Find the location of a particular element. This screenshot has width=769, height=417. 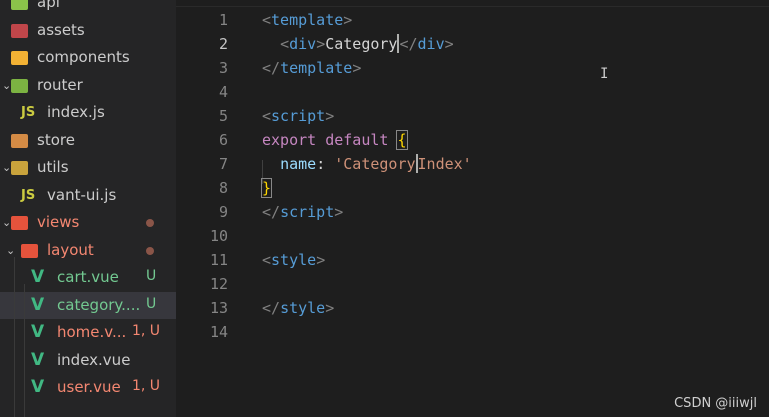

text-mouse-cursor-icon: I is located at coordinates (604, 74).